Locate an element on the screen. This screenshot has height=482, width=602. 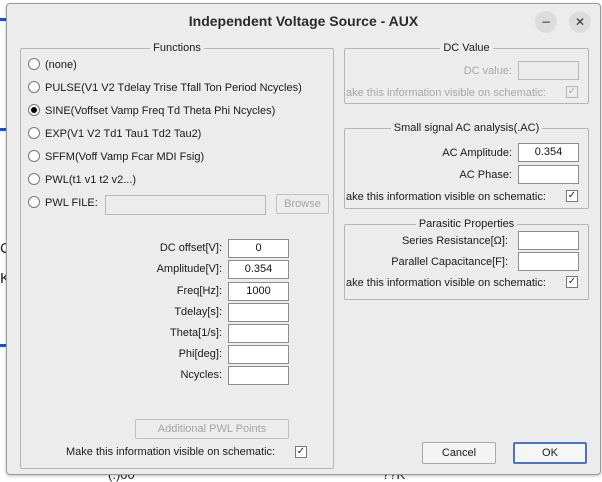
browse-button: Browse is located at coordinates (302, 204).